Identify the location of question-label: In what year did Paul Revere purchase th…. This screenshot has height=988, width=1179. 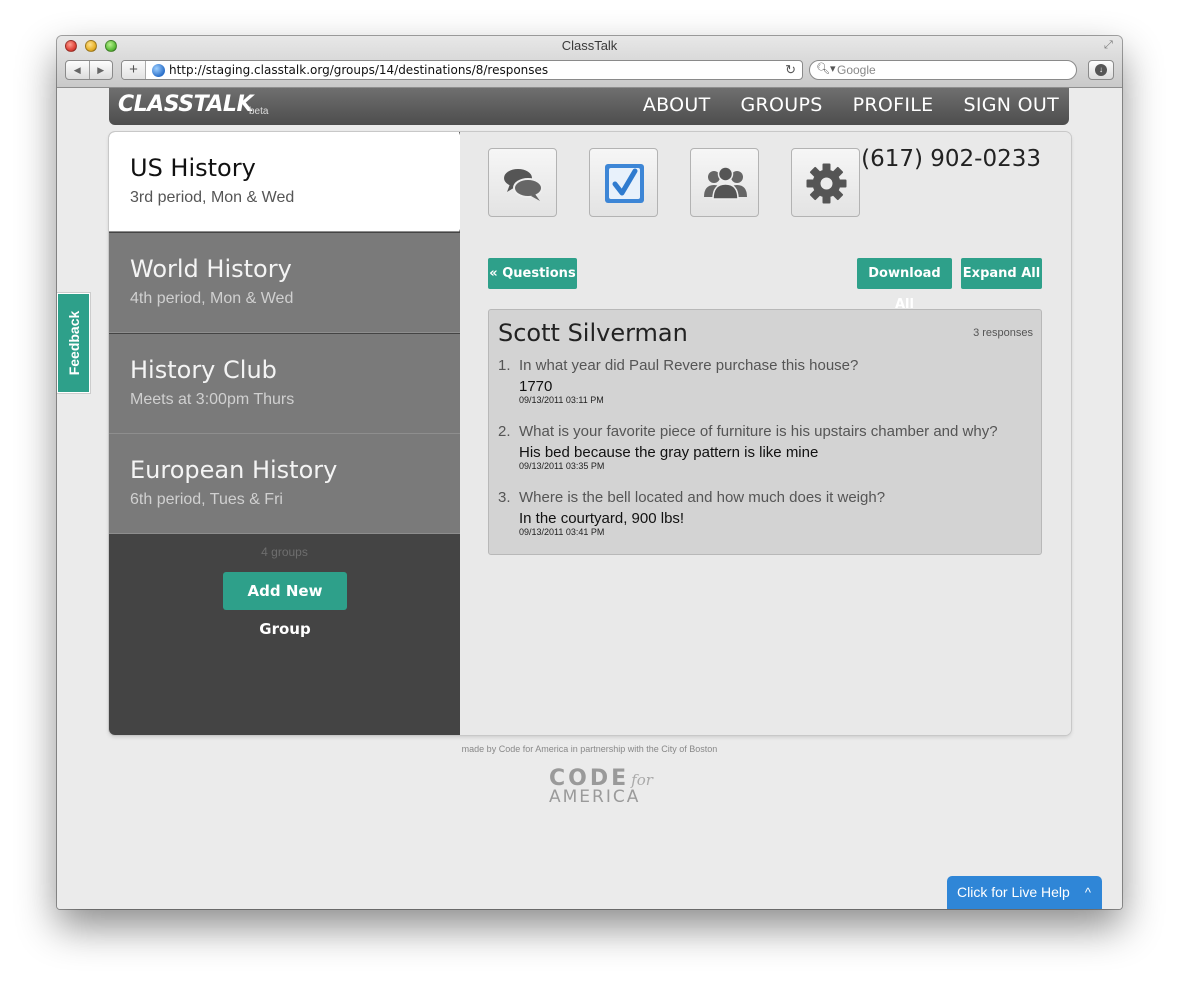
(689, 365).